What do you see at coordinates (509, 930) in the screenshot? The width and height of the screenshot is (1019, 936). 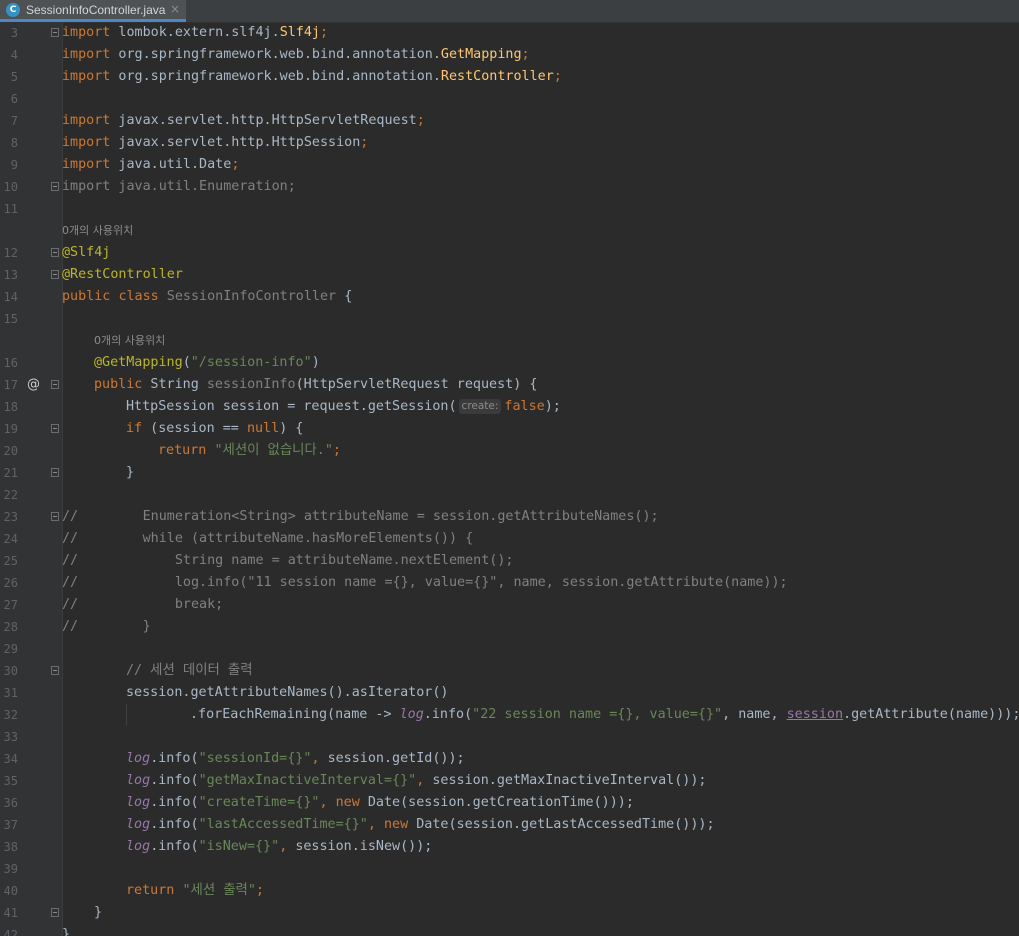 I see `code-line-42: 42 }` at bounding box center [509, 930].